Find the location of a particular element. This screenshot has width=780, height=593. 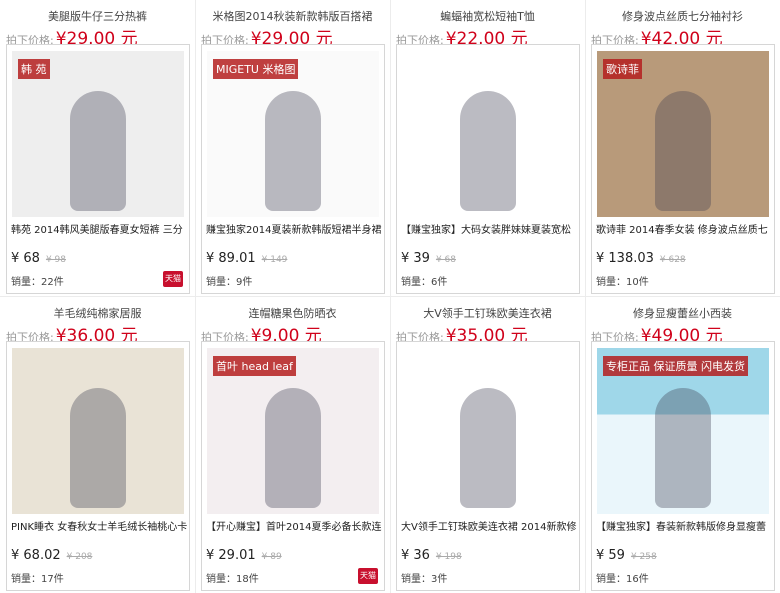

price-row: ¥ 89.01 ¥ 149 is located at coordinates (246, 256).